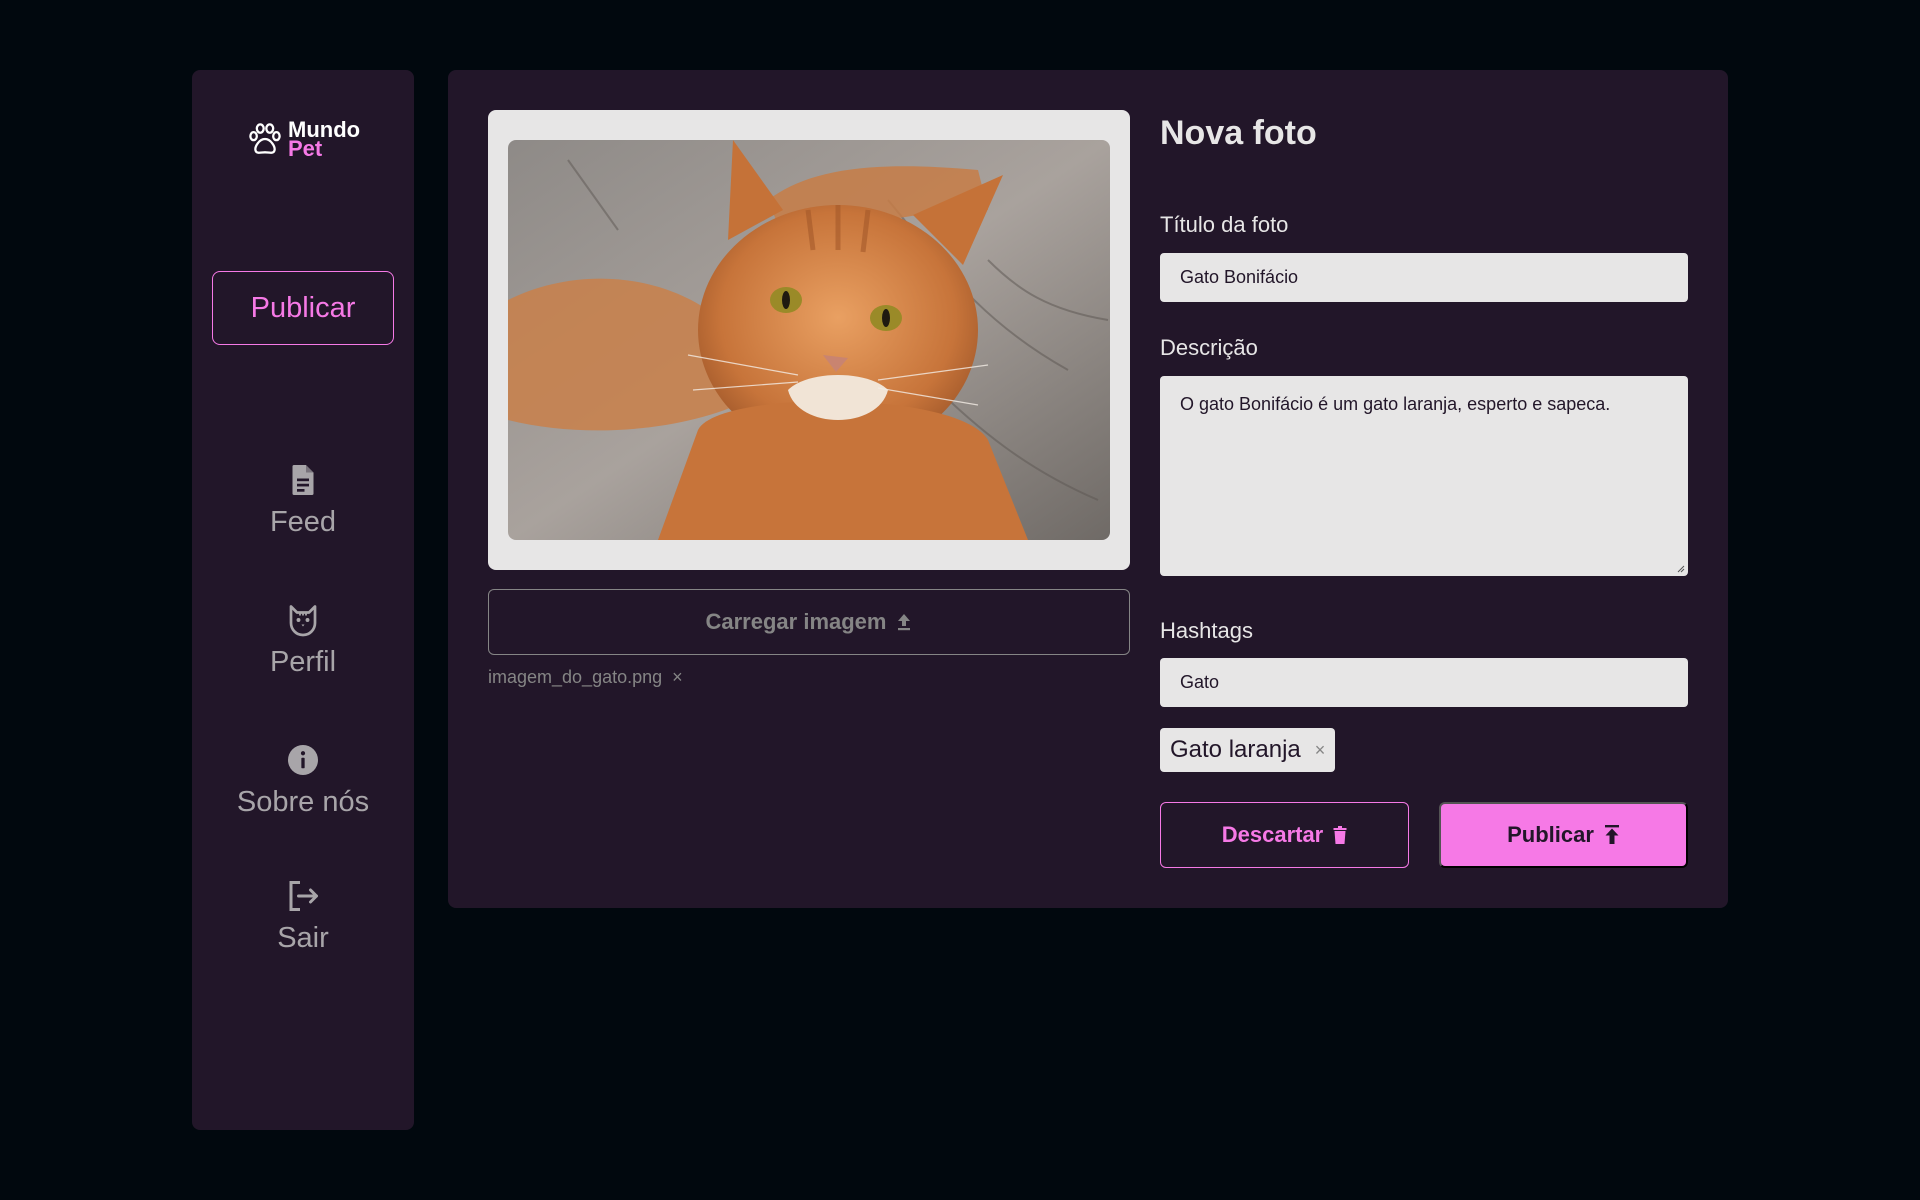 The width and height of the screenshot is (1920, 1200). I want to click on publish-button-label: Publicar, so click(1550, 834).